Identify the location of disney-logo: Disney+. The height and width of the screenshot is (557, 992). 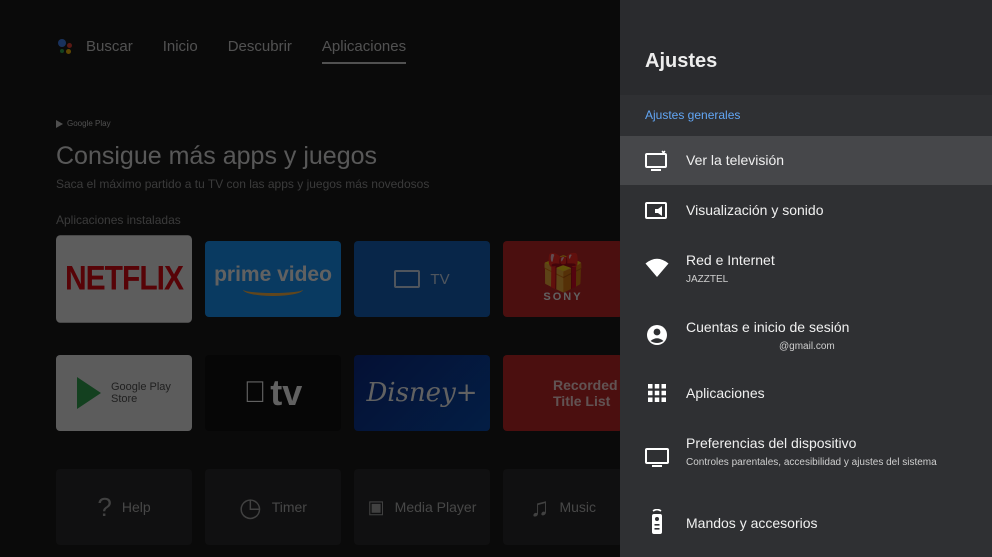
(422, 393).